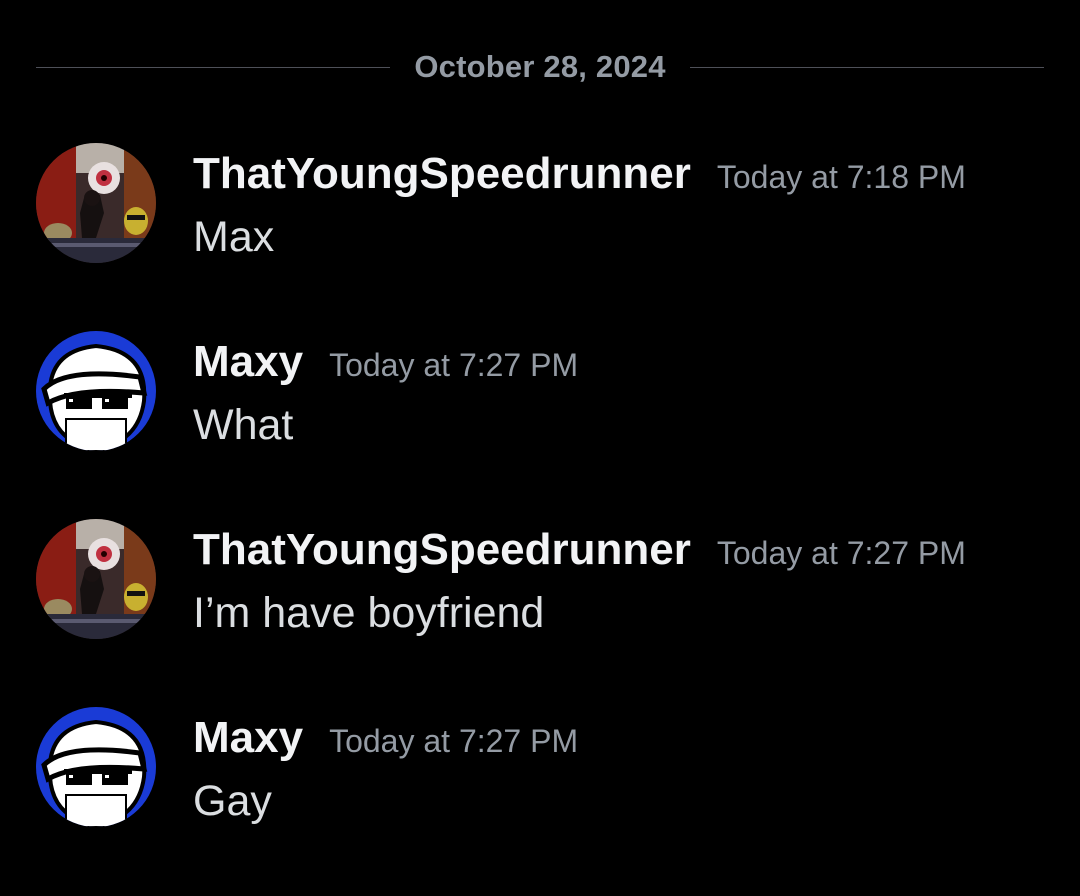 The image size is (1080, 896). Describe the element at coordinates (369, 613) in the screenshot. I see `message-content: I’m have boyfriend` at that location.